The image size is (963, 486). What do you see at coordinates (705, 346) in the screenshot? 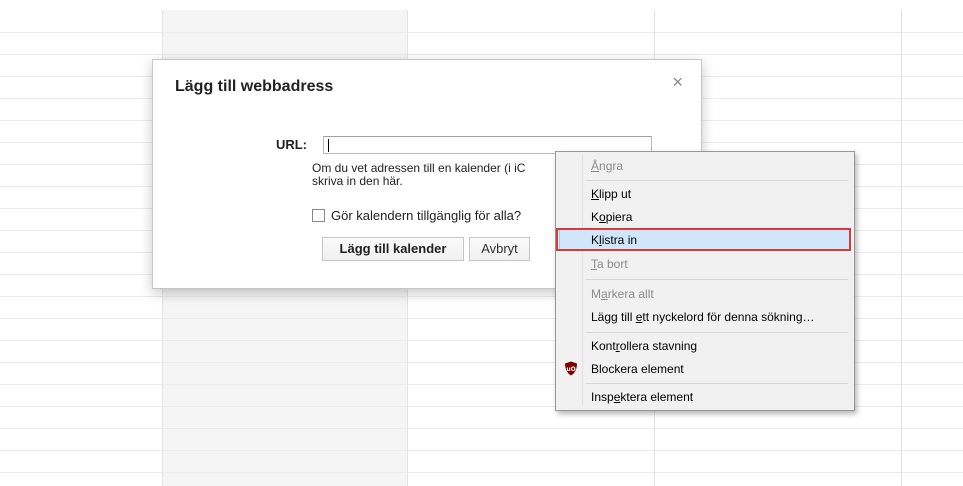
I see `menu-item-check-spelling: Kontrollera stavning` at bounding box center [705, 346].